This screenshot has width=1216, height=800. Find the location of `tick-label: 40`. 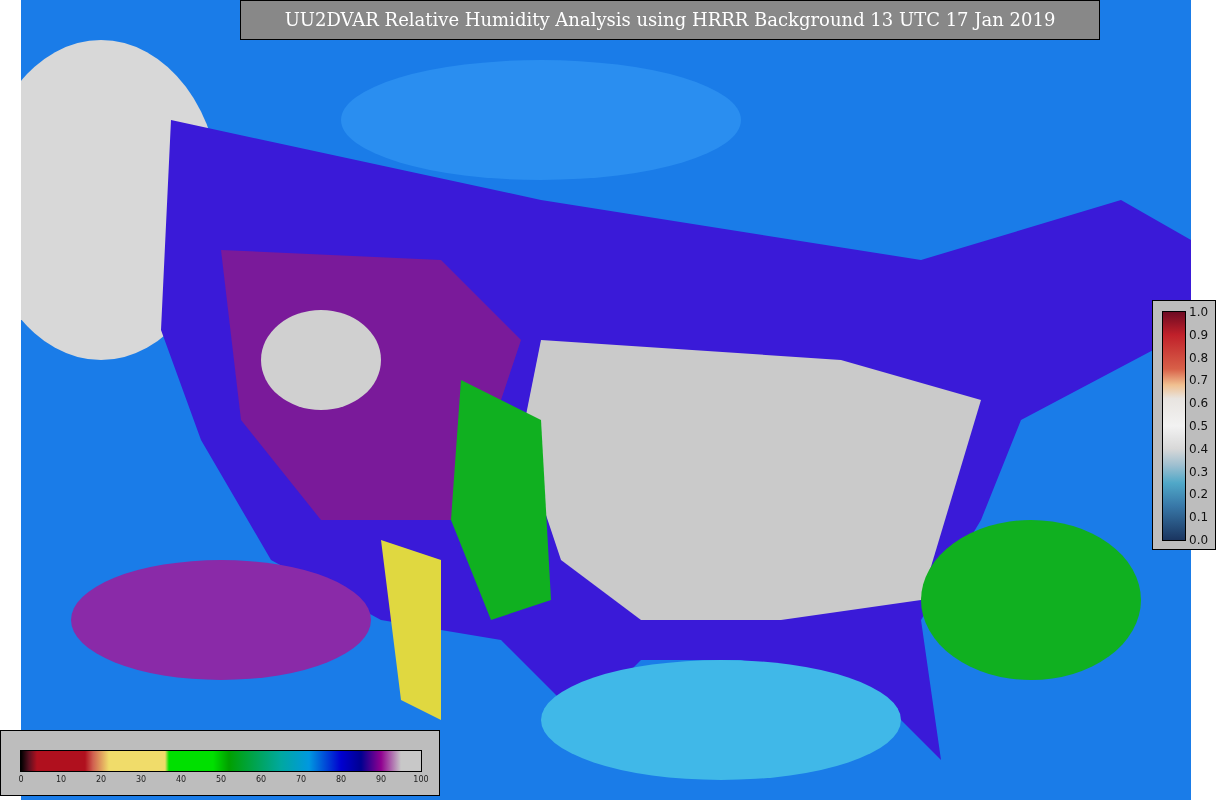

tick-label: 40 is located at coordinates (181, 780).